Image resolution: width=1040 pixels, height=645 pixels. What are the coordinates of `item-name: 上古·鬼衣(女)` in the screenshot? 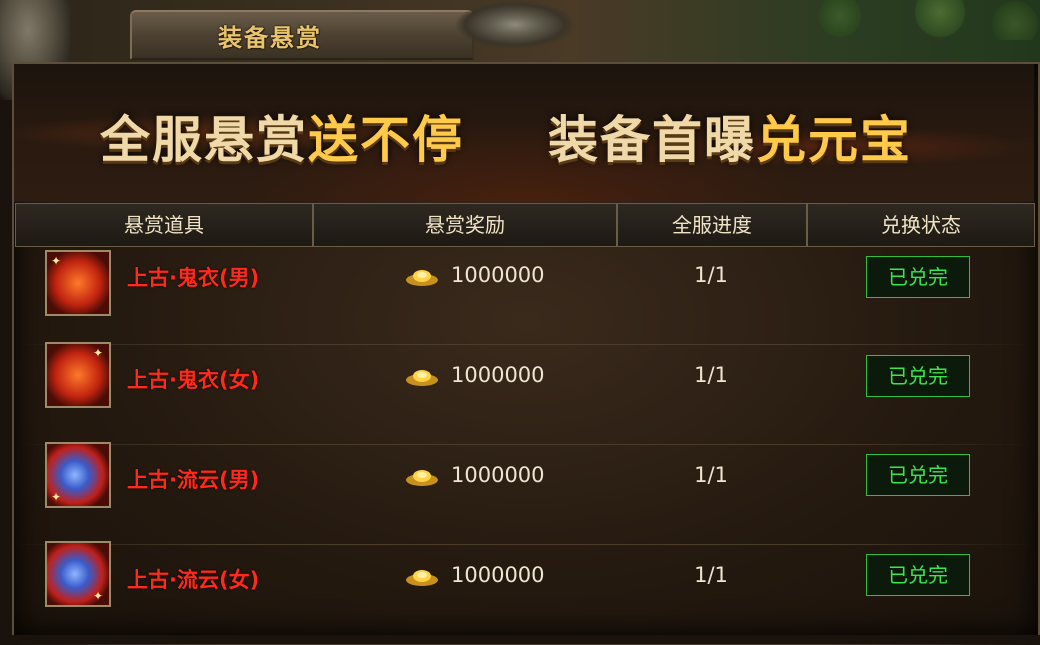 It's located at (193, 380).